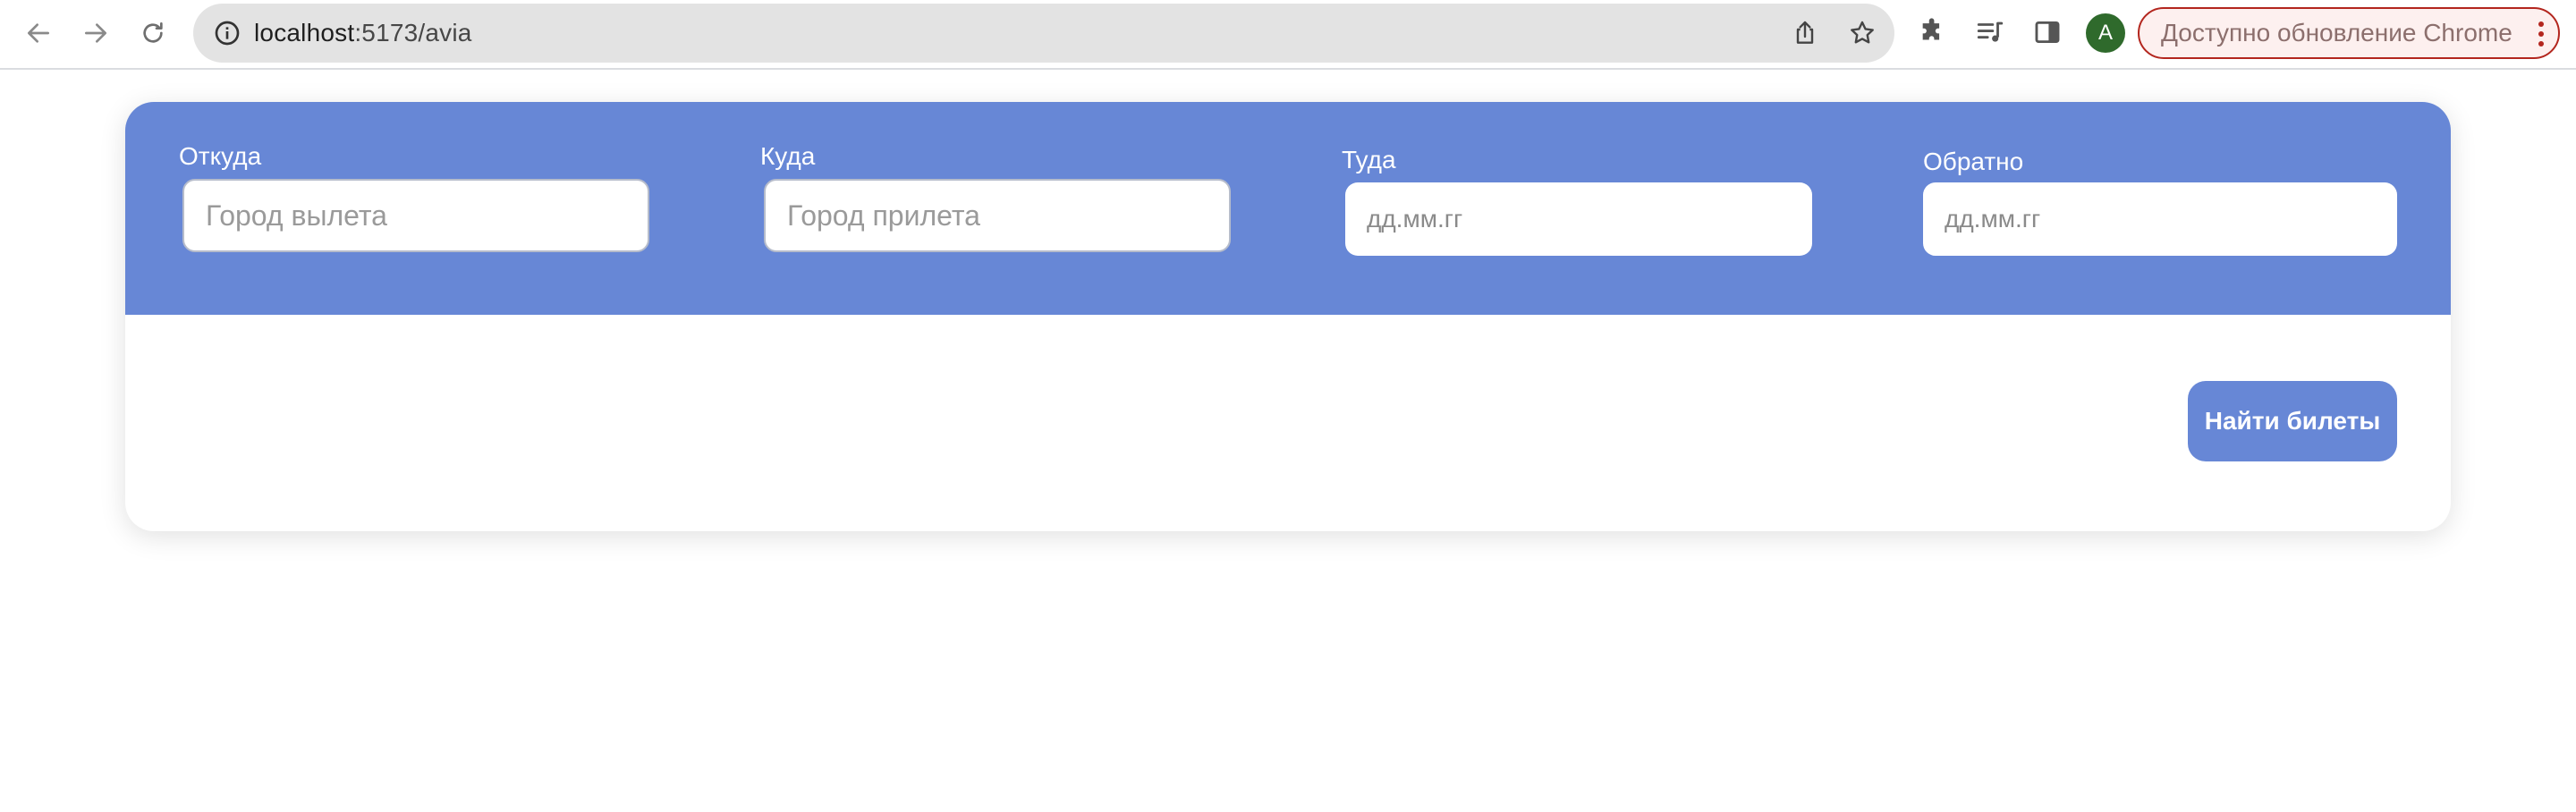 The height and width of the screenshot is (812, 2576). What do you see at coordinates (2160, 219) in the screenshot?
I see `return-date-input` at bounding box center [2160, 219].